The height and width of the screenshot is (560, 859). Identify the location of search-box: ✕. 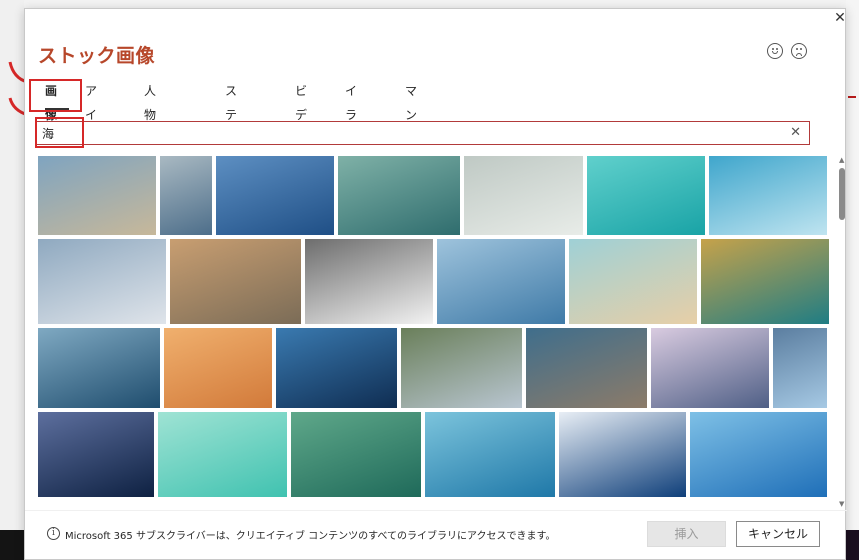
(422, 133).